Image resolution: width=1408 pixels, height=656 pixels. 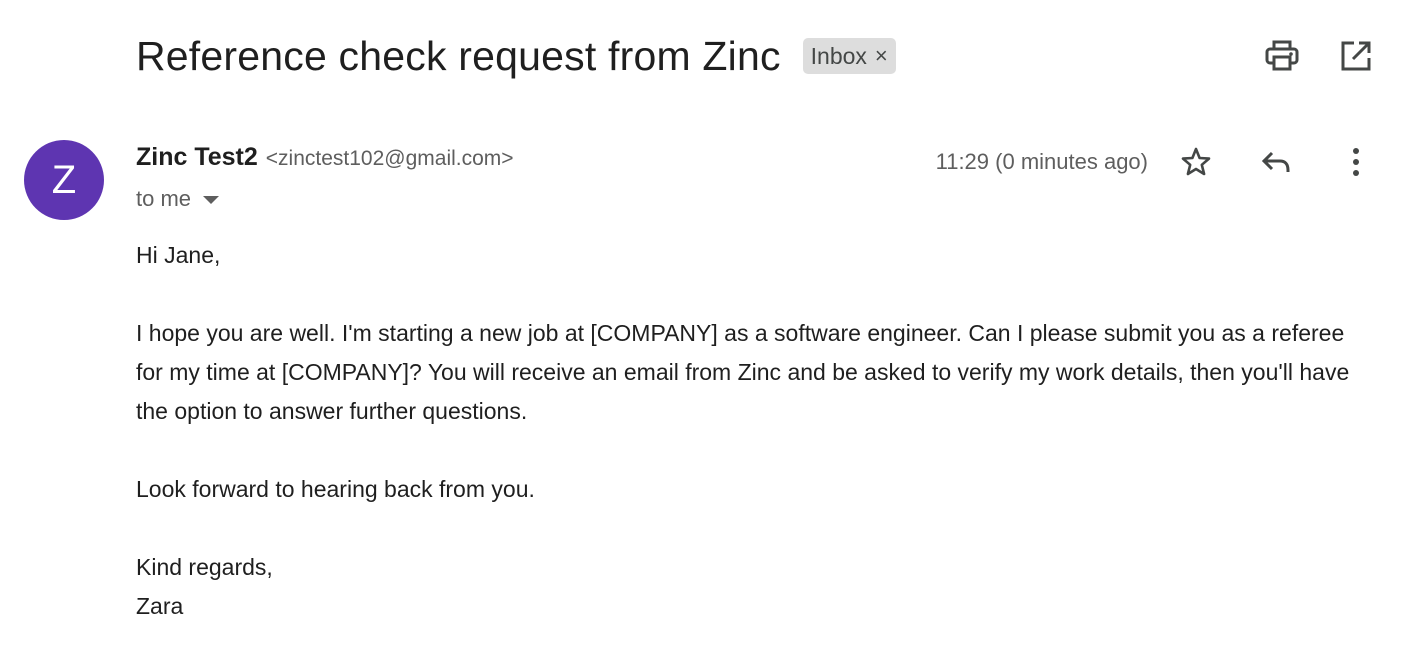 What do you see at coordinates (881, 56) in the screenshot?
I see `remove-label-button: ×` at bounding box center [881, 56].